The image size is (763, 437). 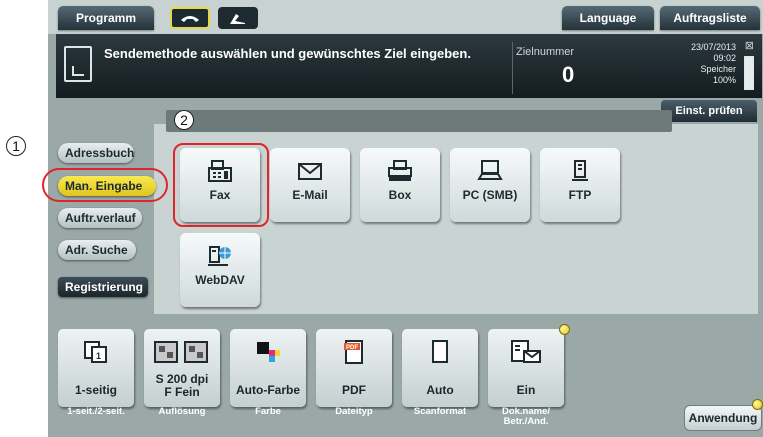 What do you see at coordinates (580, 185) in the screenshot?
I see `destination-ftp-button: FTP` at bounding box center [580, 185].